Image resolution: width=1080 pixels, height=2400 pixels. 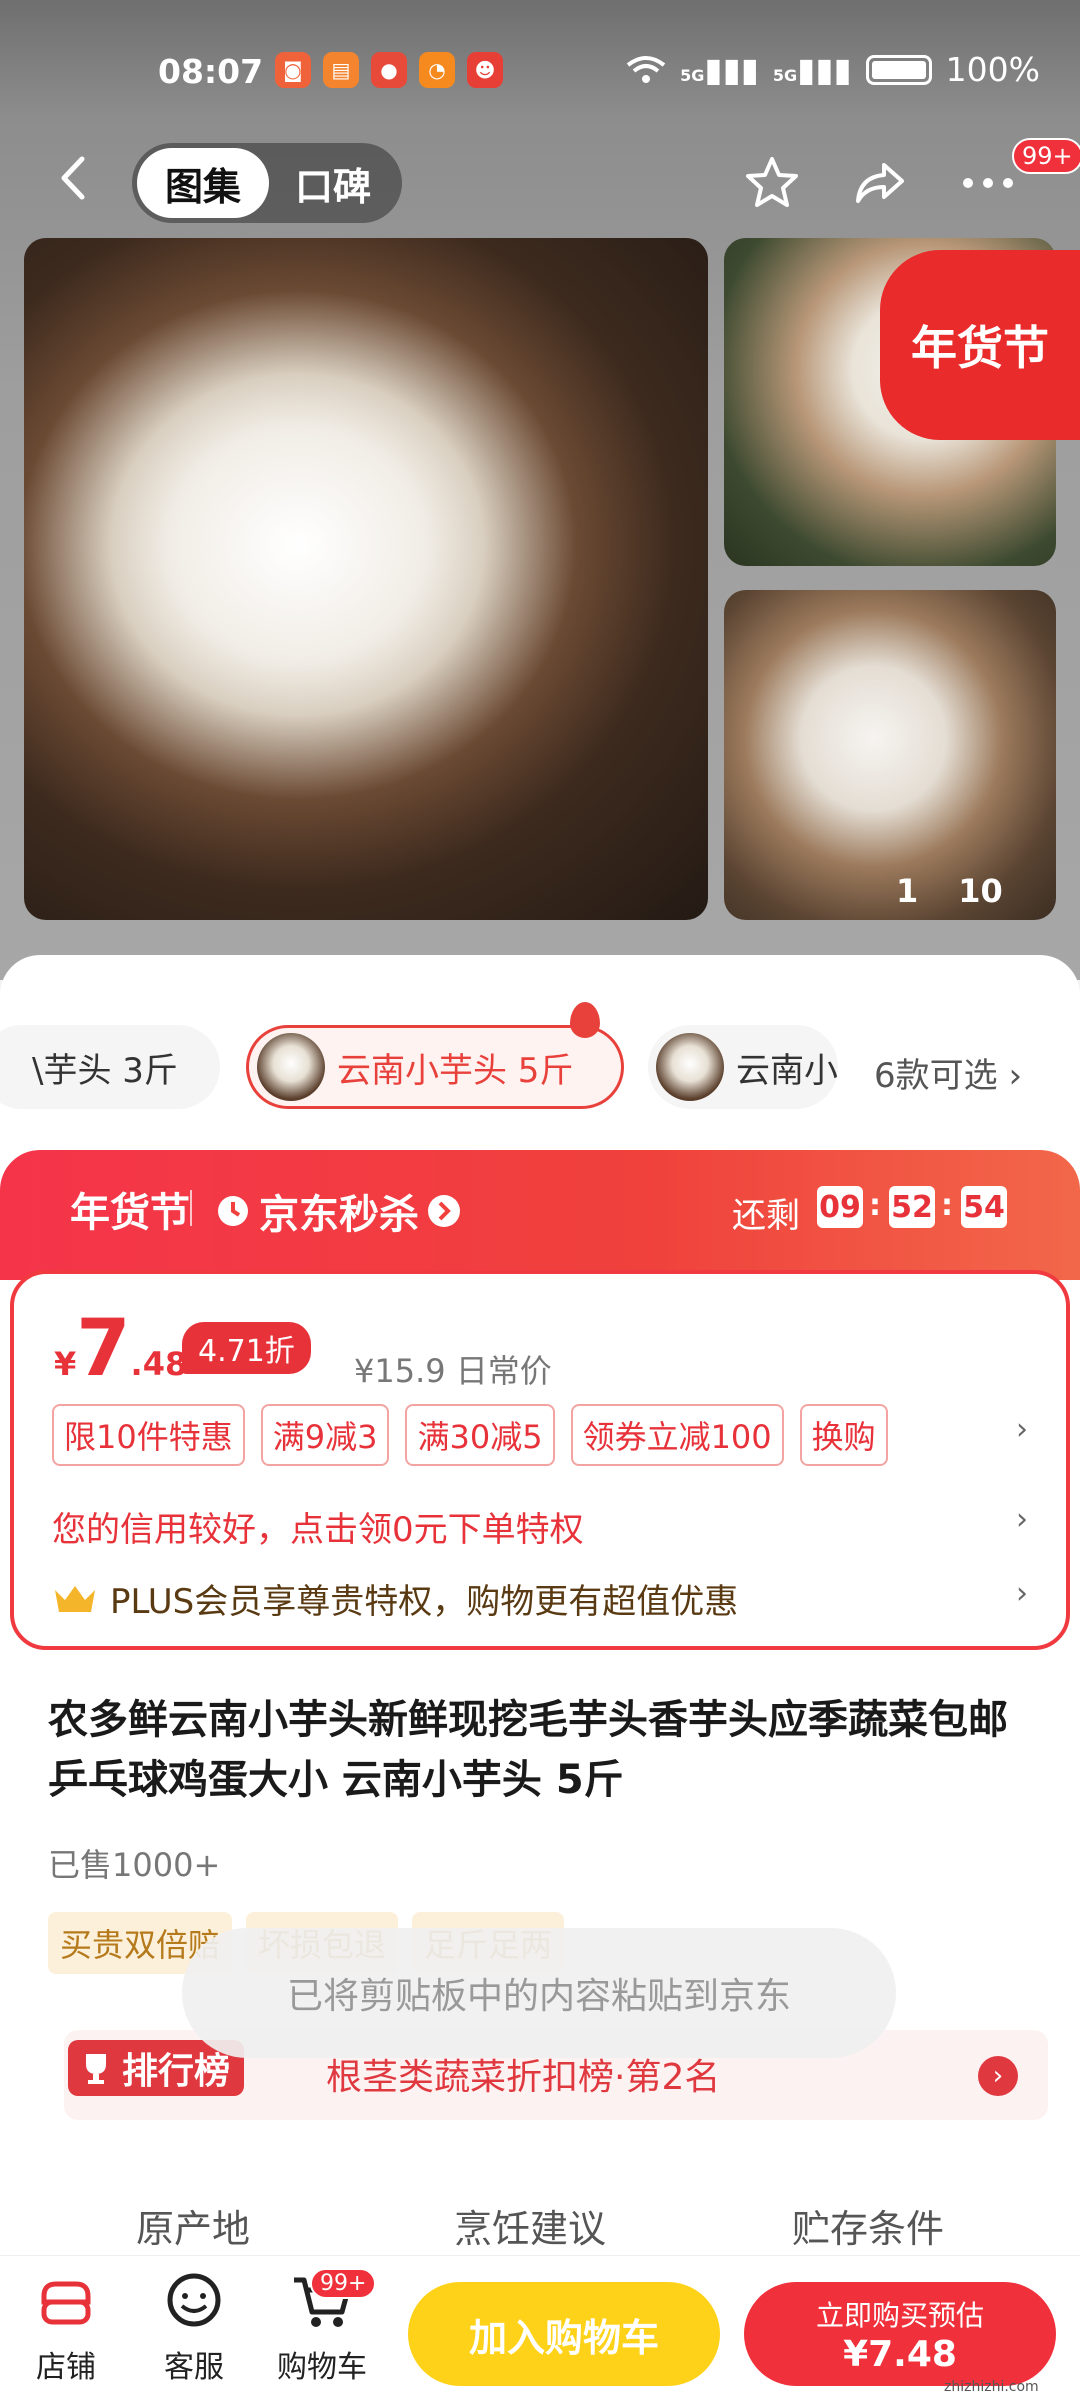 What do you see at coordinates (325, 1435) in the screenshot?
I see `promo-chip: 满9减3` at bounding box center [325, 1435].